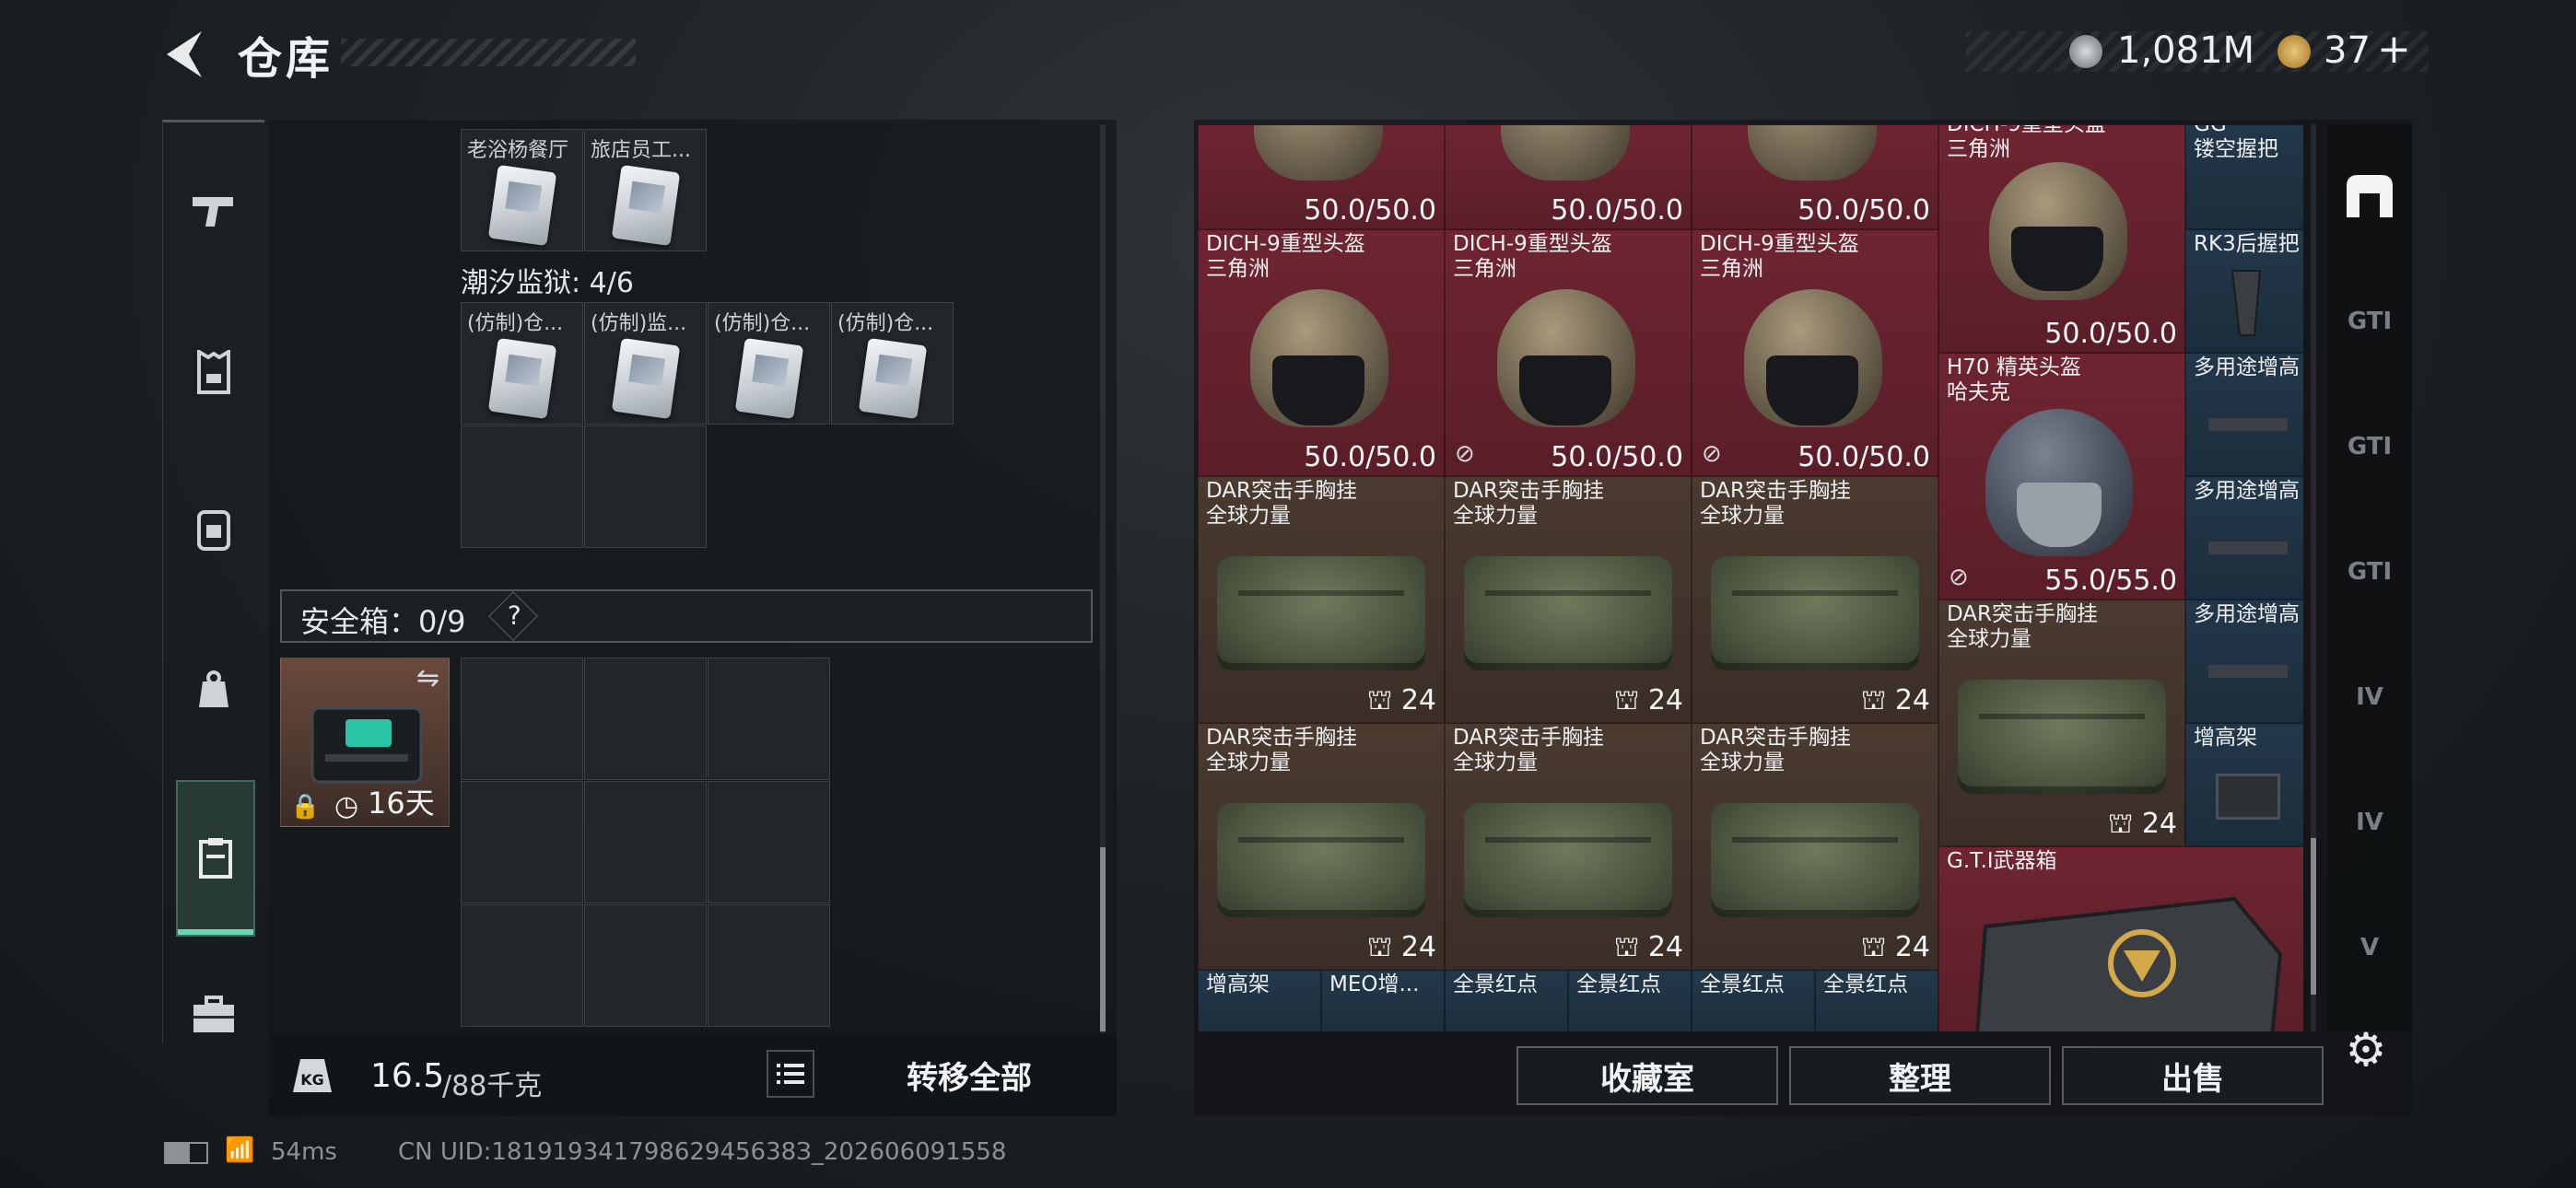  Describe the element at coordinates (214, 528) in the screenshot. I see `nav-backpack` at that location.